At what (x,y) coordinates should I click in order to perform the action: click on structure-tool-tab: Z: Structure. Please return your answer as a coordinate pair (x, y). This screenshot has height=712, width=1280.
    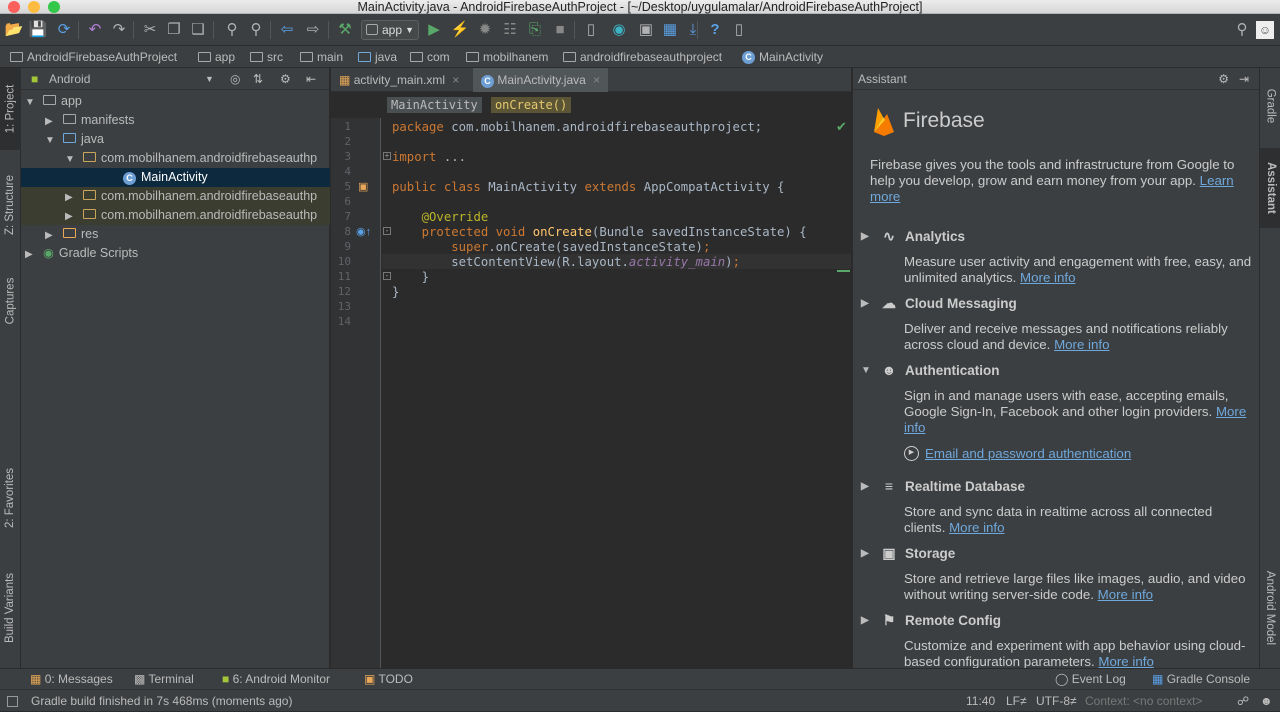
    Looking at the image, I should click on (10, 205).